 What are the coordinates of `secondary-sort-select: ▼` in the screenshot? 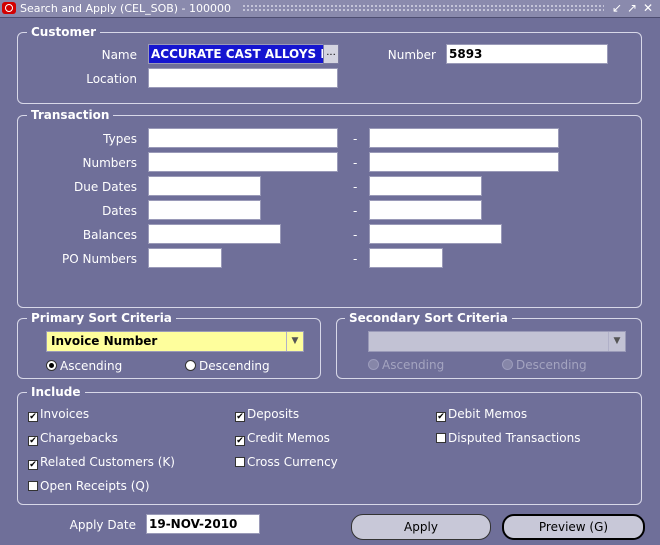 It's located at (497, 341).